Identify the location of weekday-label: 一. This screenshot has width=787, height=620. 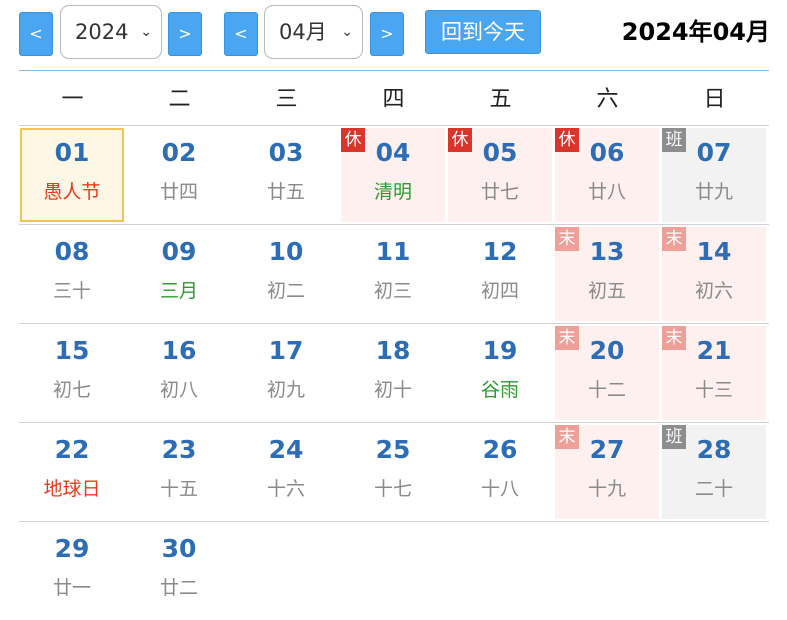
(72, 99).